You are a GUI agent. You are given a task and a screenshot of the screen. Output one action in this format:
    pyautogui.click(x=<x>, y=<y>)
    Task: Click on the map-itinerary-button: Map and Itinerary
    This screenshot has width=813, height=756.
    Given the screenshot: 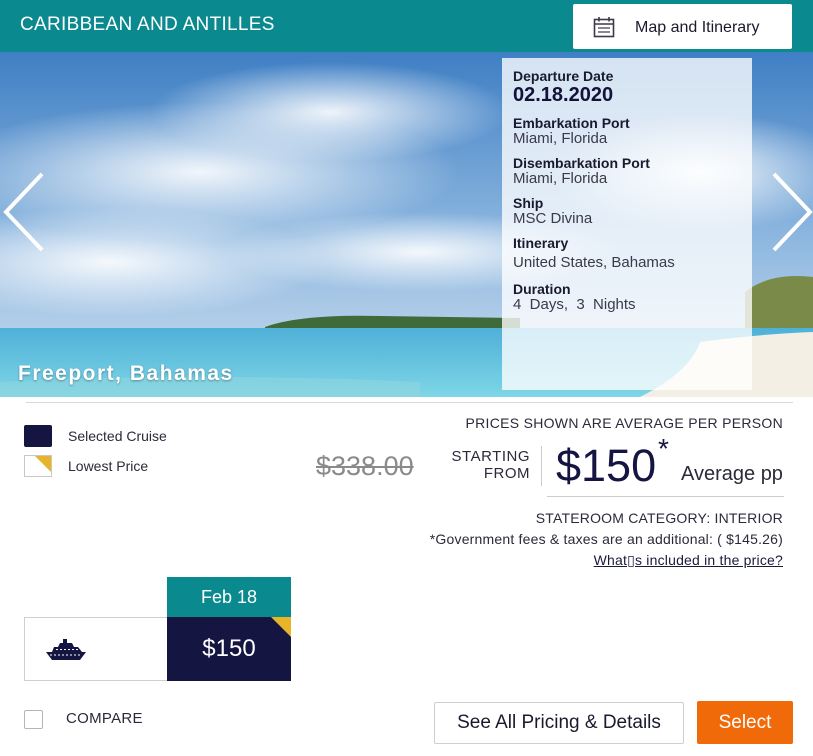 What is the action you would take?
    pyautogui.click(x=682, y=26)
    